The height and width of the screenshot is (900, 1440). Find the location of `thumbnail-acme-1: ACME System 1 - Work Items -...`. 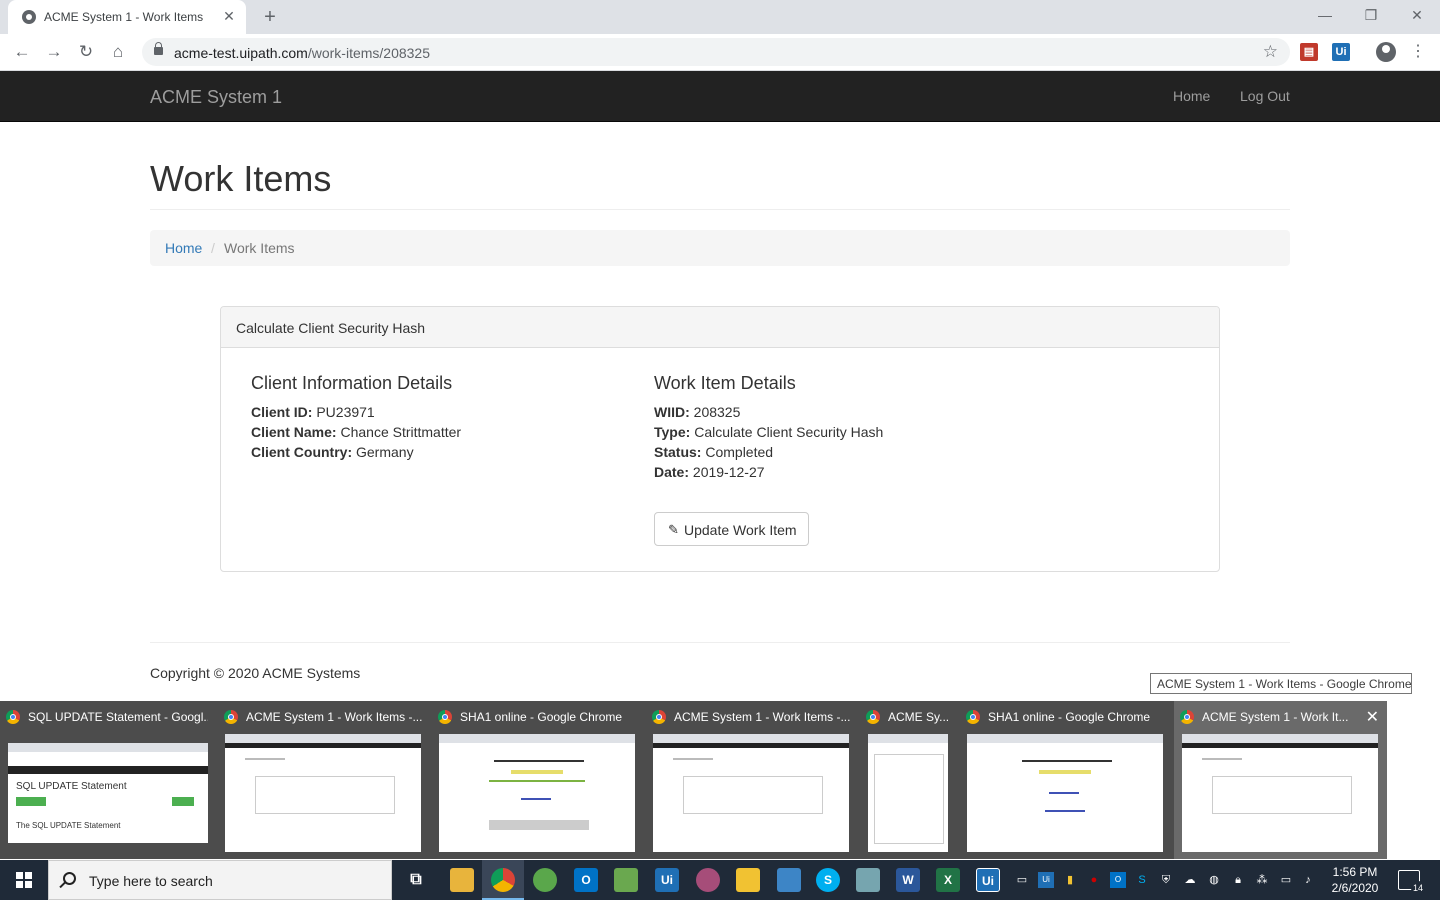

thumbnail-acme-1: ACME System 1 - Work Items -... is located at coordinates (323, 780).